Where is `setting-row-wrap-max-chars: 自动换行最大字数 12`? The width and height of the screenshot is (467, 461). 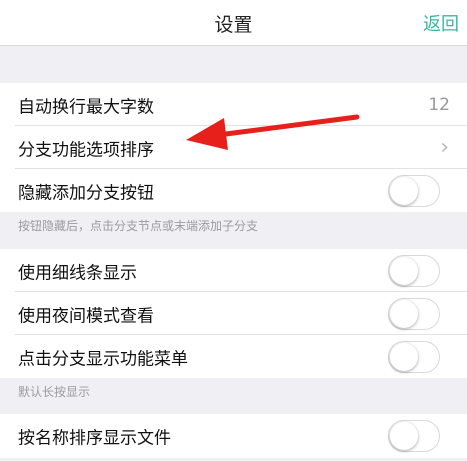 setting-row-wrap-max-chars: 自动换行最大字数 12 is located at coordinates (233, 104).